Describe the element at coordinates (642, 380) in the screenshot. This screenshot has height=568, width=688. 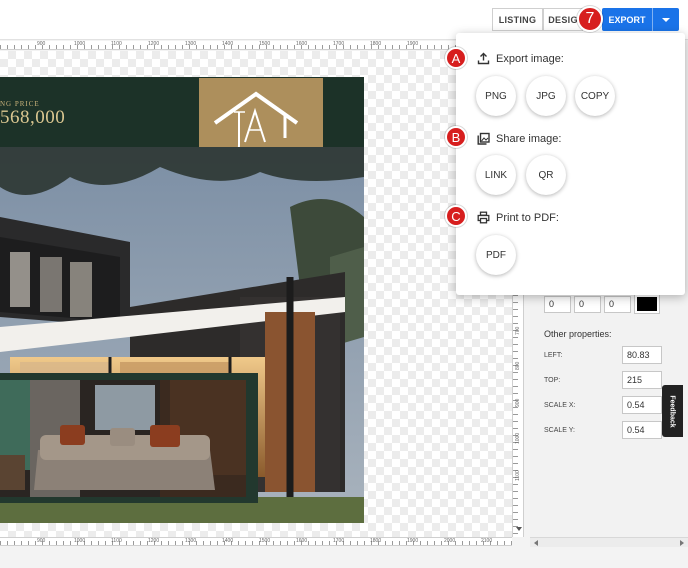
I see `top-input: 215` at that location.